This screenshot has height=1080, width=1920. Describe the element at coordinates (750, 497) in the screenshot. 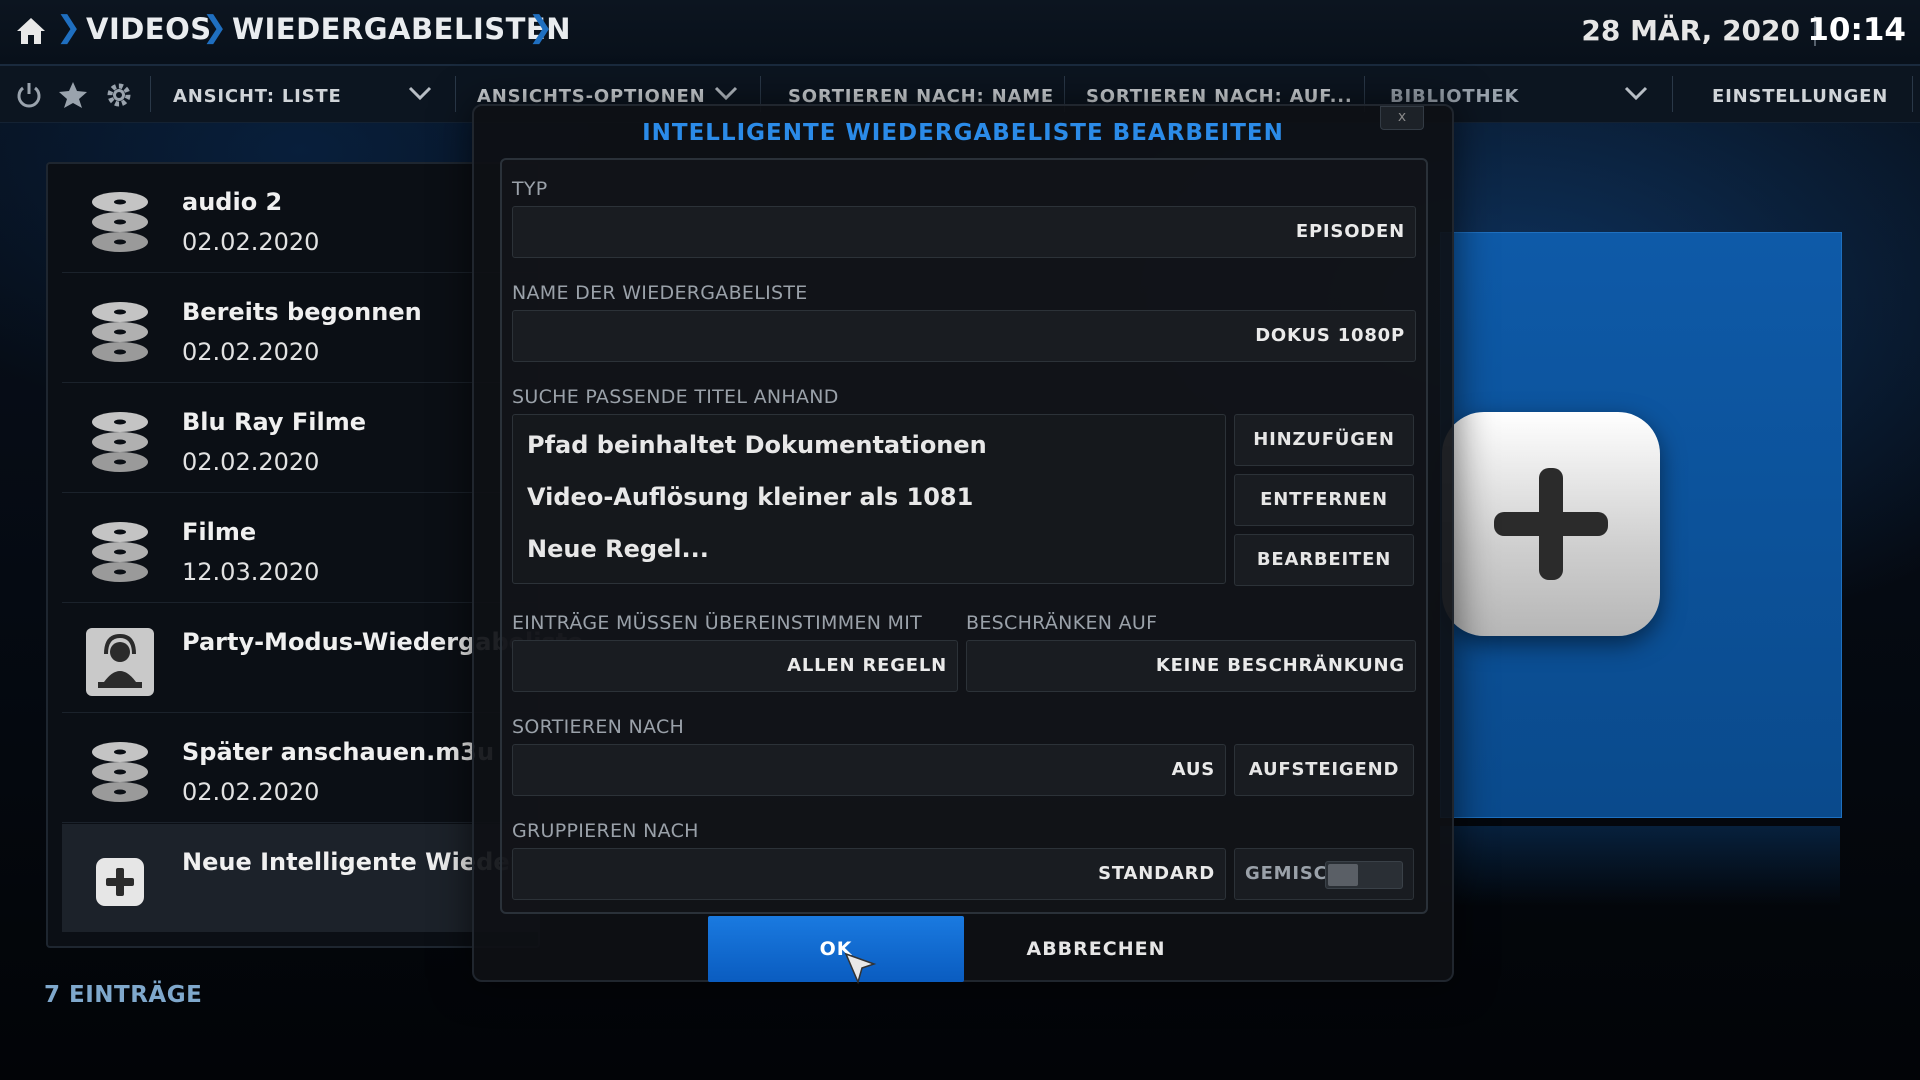

I see `rule-item: Video-Auflösung kleiner als 1081` at that location.